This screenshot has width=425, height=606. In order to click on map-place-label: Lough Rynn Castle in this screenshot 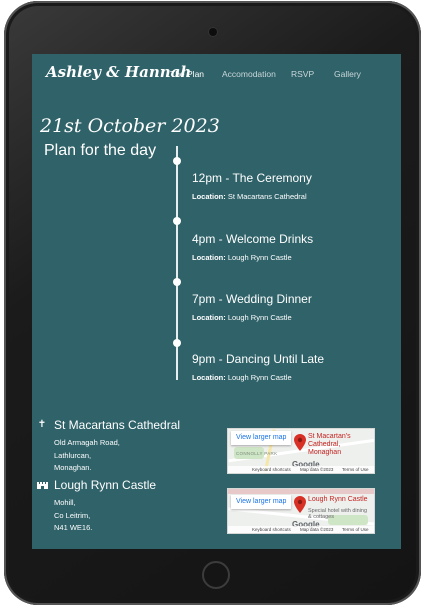, I will do `click(338, 499)`.